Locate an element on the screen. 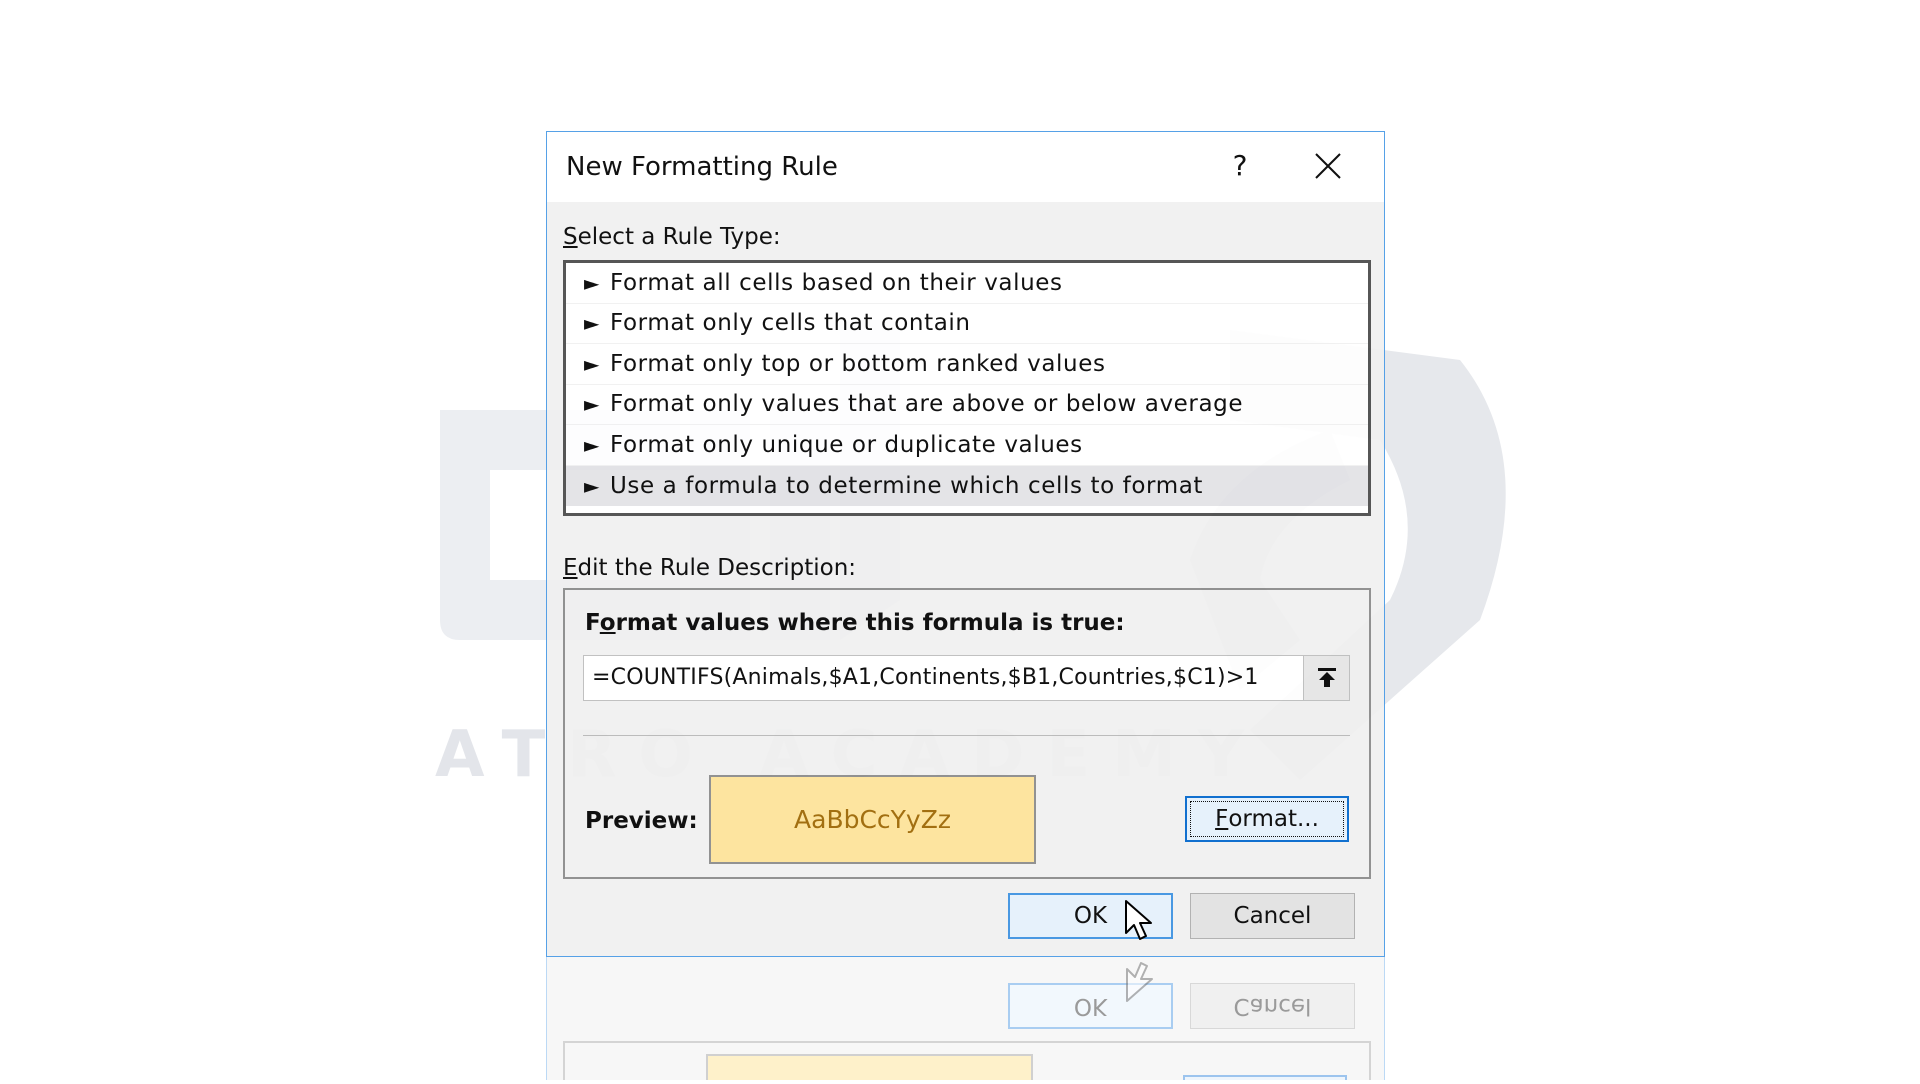 The image size is (1920, 1084). separator is located at coordinates (966, 735).